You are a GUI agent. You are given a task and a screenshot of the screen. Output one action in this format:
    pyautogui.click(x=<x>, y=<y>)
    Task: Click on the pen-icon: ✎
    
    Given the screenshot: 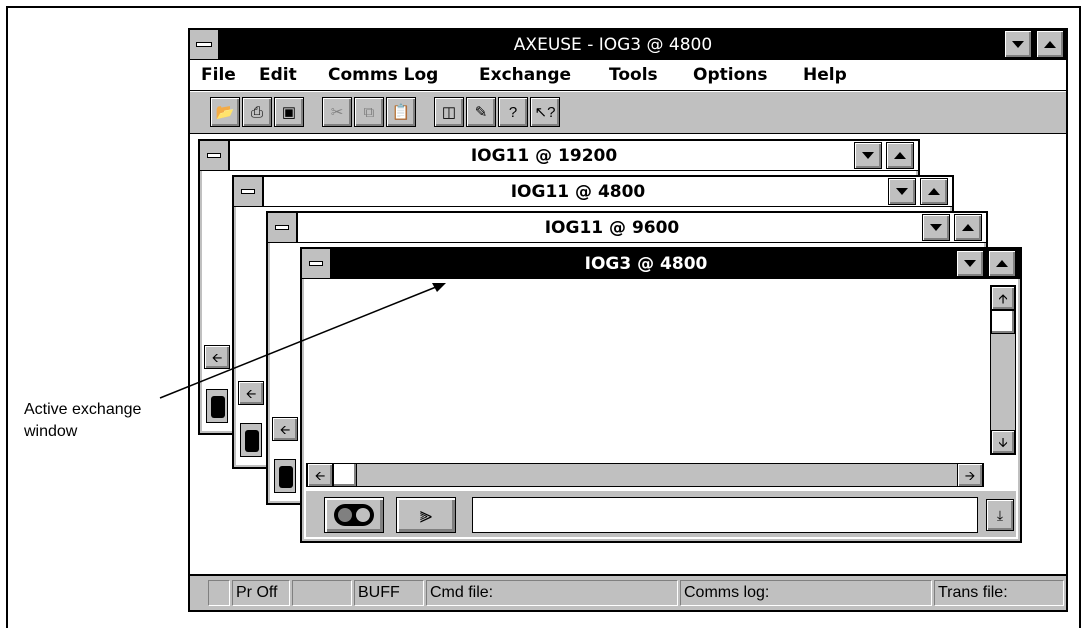 What is the action you would take?
    pyautogui.click(x=481, y=112)
    